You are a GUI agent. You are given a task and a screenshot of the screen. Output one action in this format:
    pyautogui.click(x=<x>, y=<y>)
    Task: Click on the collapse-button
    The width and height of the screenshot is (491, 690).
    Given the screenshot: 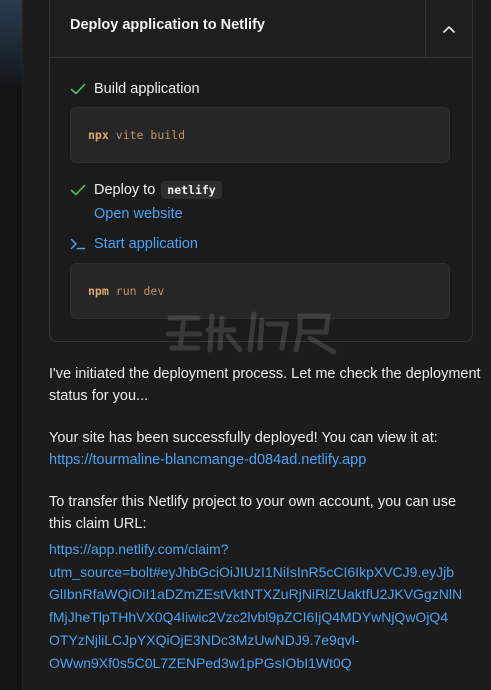 What is the action you would take?
    pyautogui.click(x=448, y=28)
    